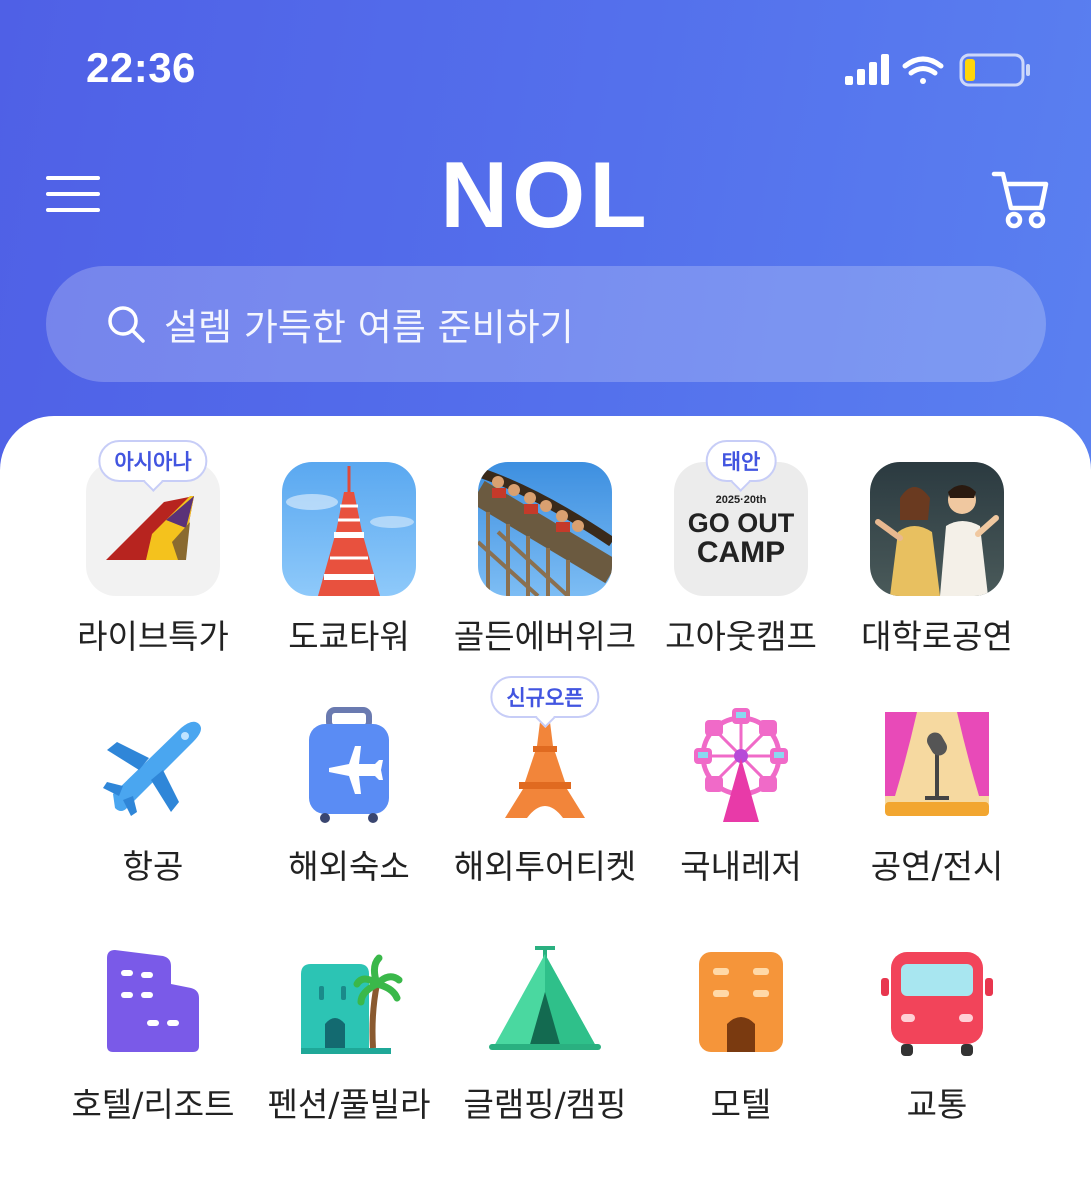 The width and height of the screenshot is (1091, 1200). I want to click on motel-icon, so click(741, 1002).